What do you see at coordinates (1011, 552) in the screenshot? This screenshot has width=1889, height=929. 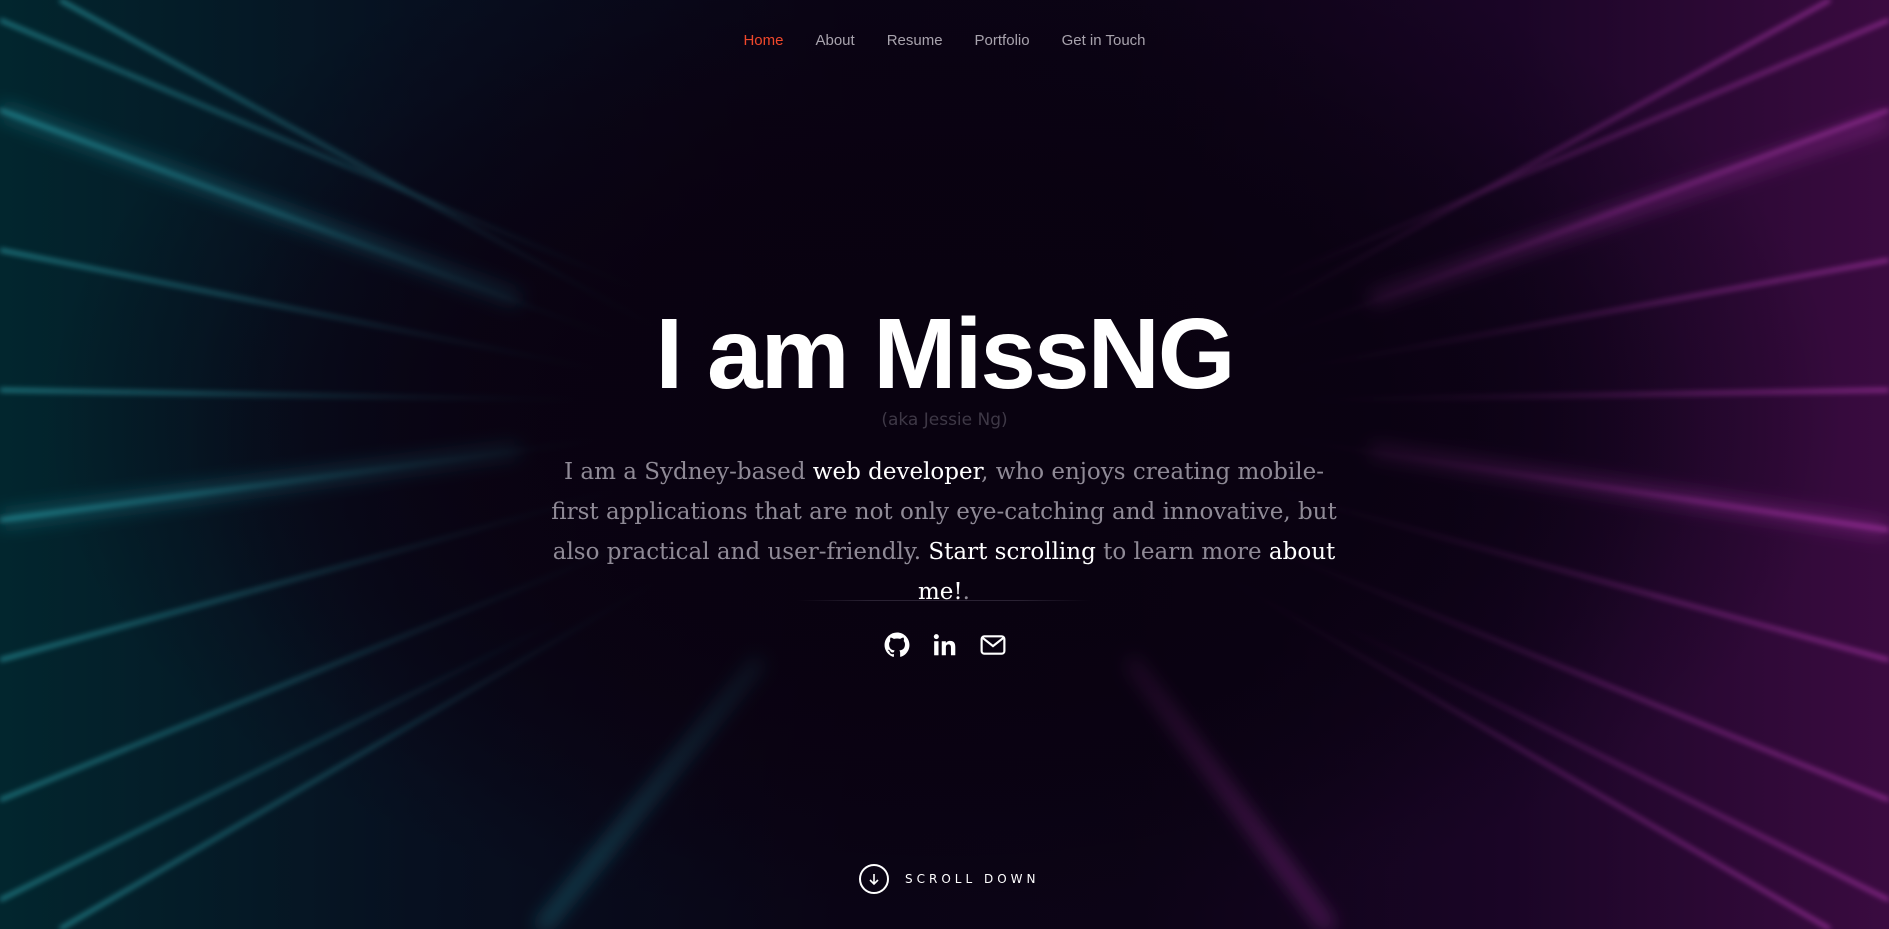 I see `intro-link-start-scrolling: Start scrolling` at bounding box center [1011, 552].